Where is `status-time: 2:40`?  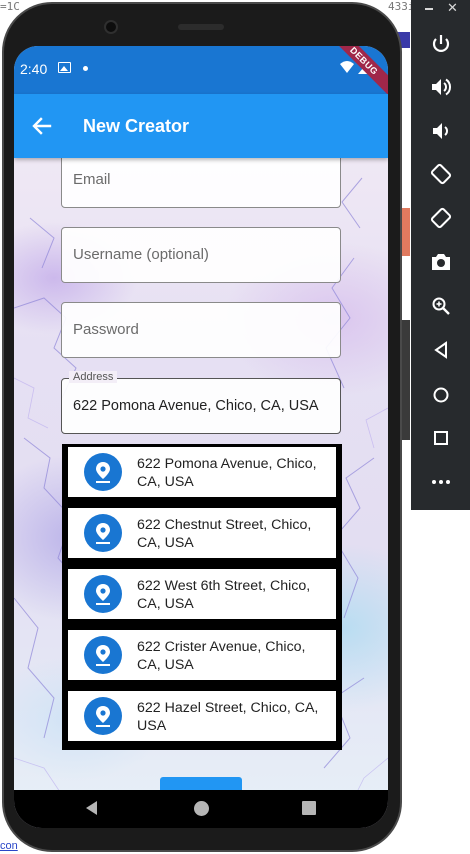 status-time: 2:40 is located at coordinates (34, 69).